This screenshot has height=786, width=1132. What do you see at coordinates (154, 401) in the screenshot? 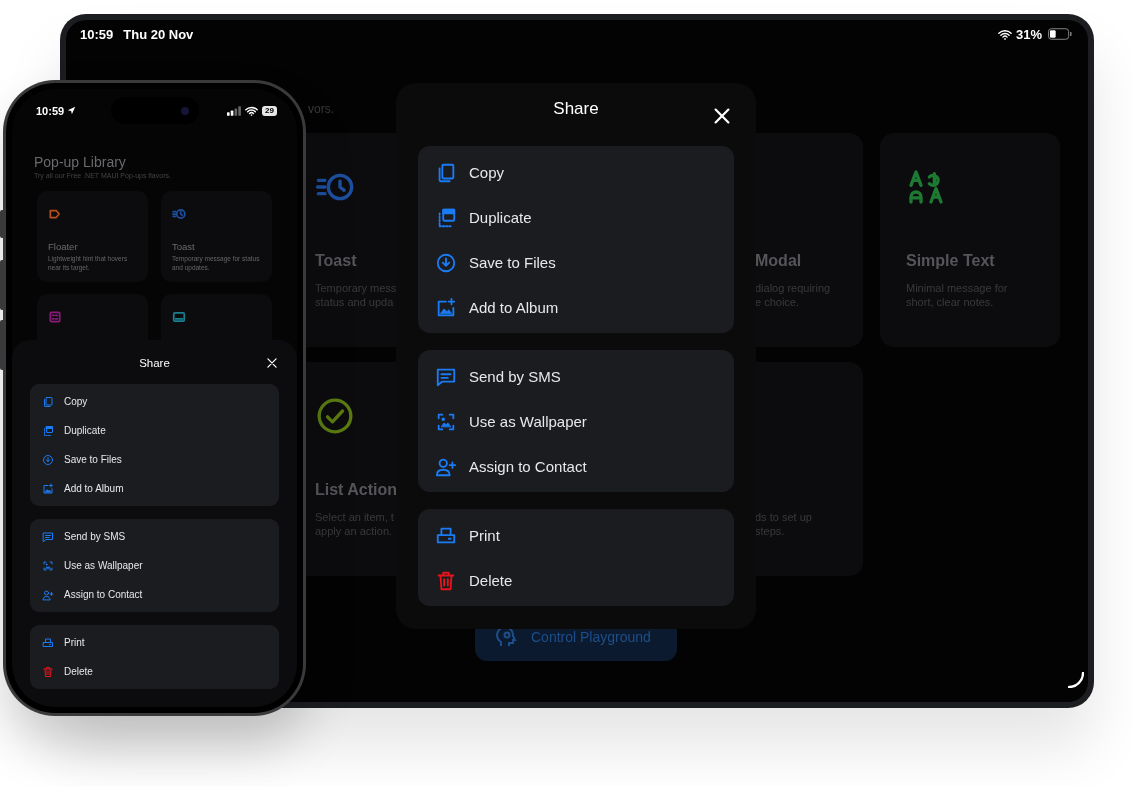
I see `menu-item: Copy` at bounding box center [154, 401].